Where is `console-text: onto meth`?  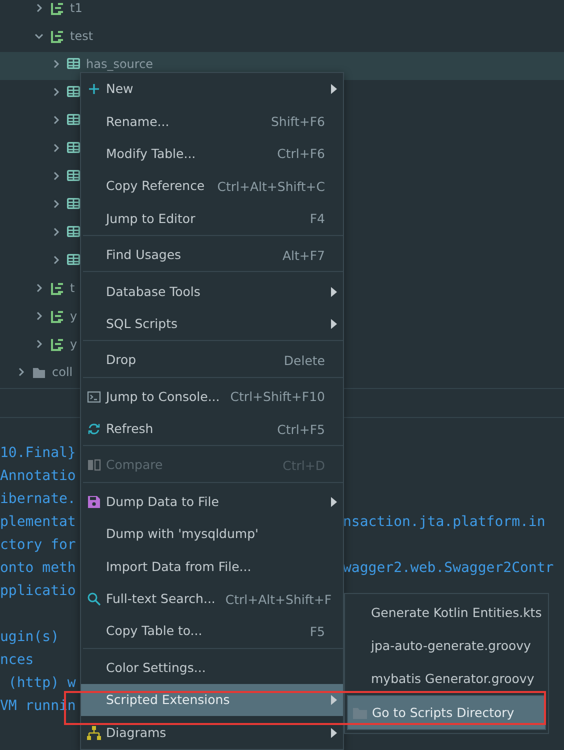 console-text: onto meth is located at coordinates (38, 568).